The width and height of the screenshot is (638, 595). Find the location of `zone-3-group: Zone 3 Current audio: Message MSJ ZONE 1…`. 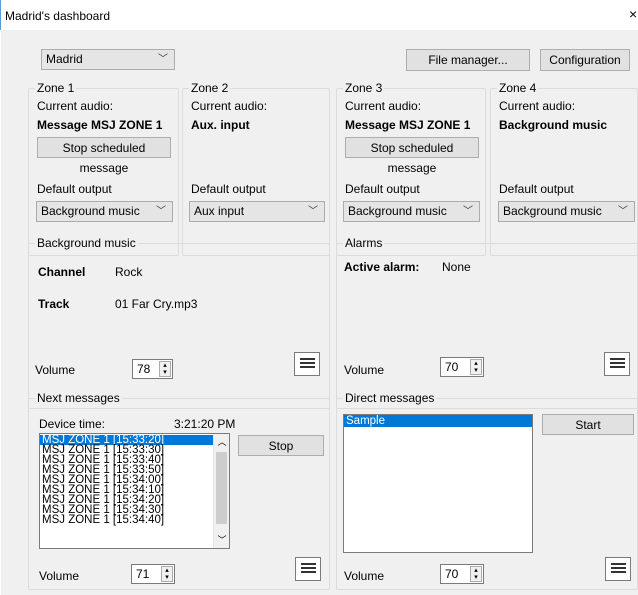

zone-3-group: Zone 3 Current audio: Message MSJ ZONE 1… is located at coordinates (411, 168).